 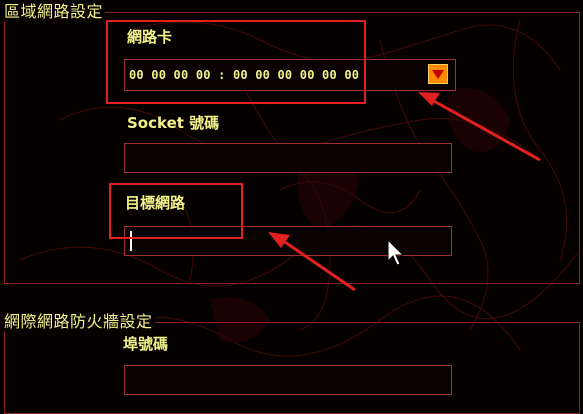 I want to click on chevron-down-icon, so click(x=438, y=74).